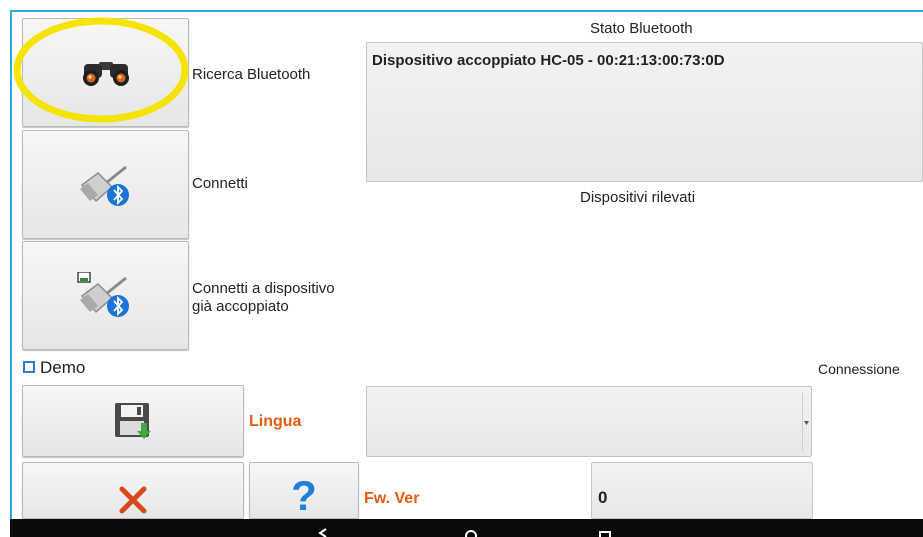 This screenshot has width=923, height=537. Describe the element at coordinates (240, 306) in the screenshot. I see `connect-paired-label-line2: già accoppiato` at that location.